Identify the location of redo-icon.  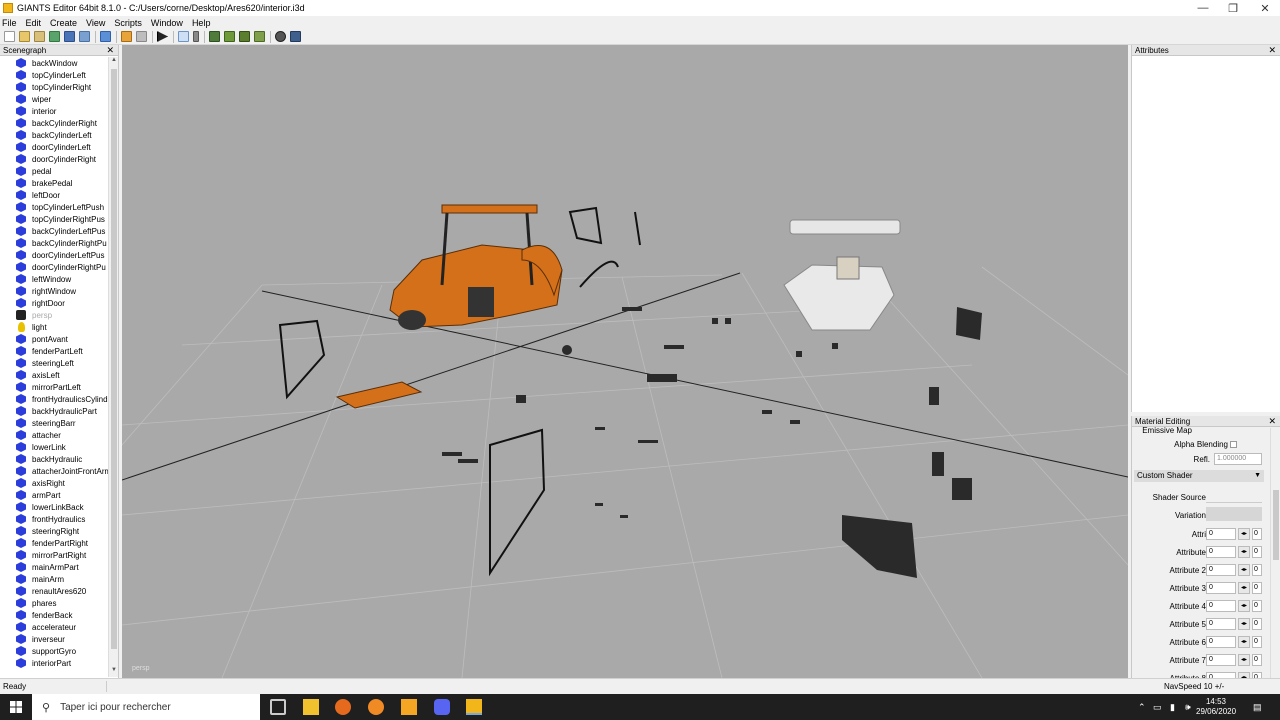
(141, 36).